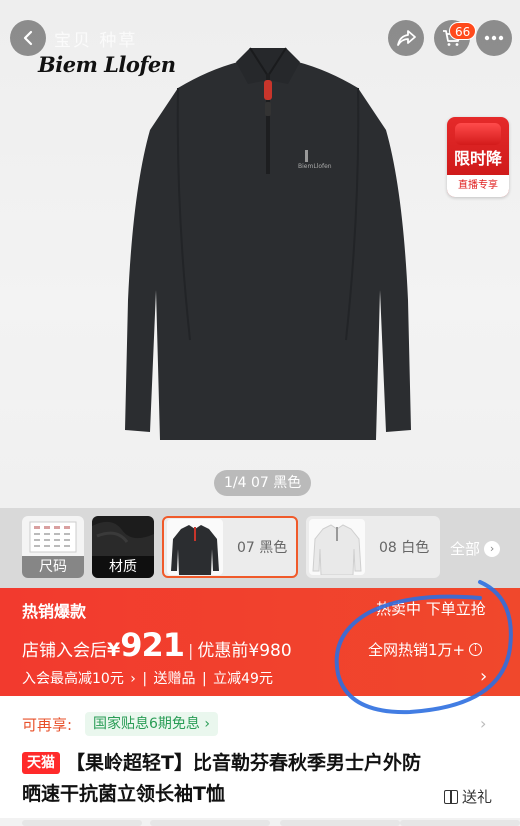 Image resolution: width=520 pixels, height=826 pixels. What do you see at coordinates (230, 547) in the screenshot?
I see `variant-black: 07 黑色` at bounding box center [230, 547].